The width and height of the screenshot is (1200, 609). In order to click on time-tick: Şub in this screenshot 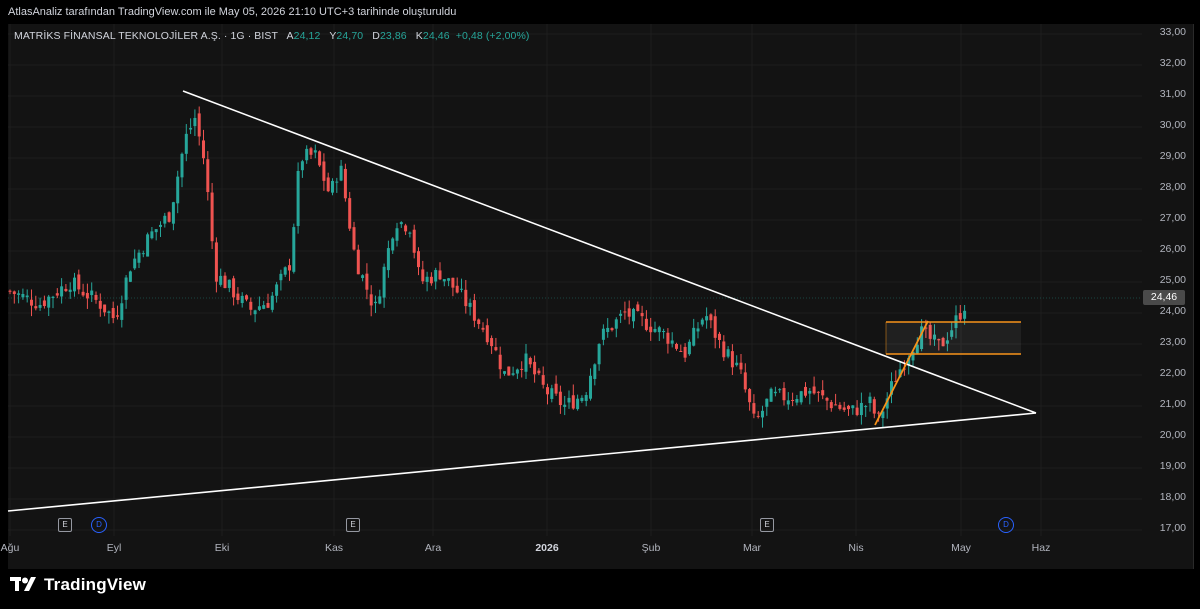, I will do `click(651, 548)`.